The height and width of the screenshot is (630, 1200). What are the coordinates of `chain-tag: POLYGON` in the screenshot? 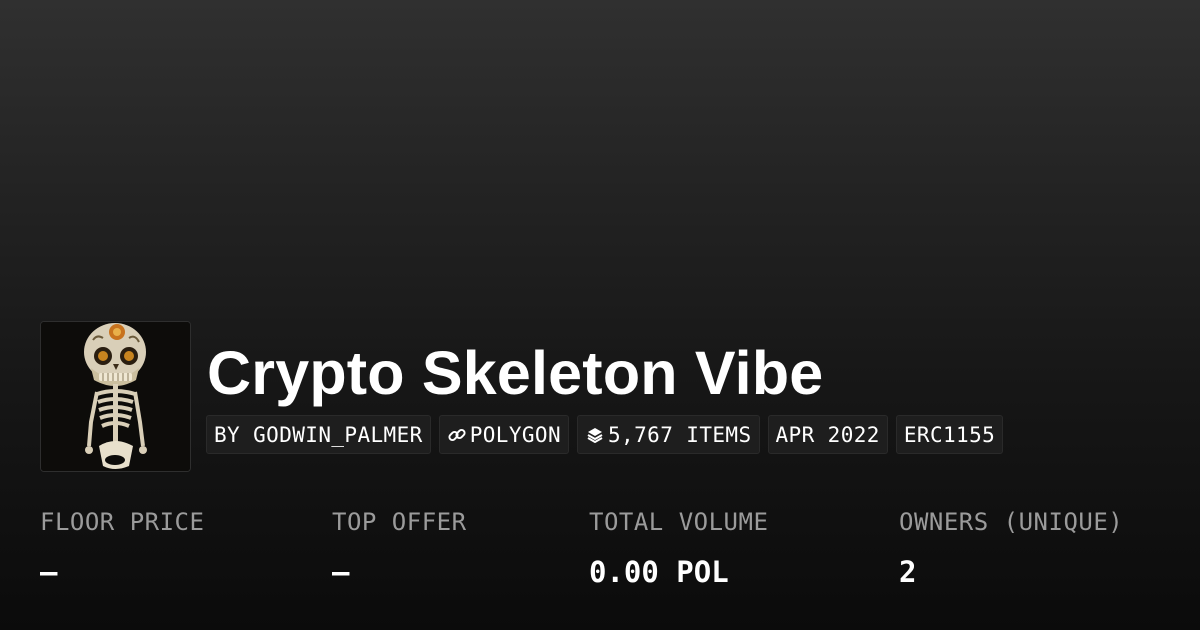 It's located at (504, 434).